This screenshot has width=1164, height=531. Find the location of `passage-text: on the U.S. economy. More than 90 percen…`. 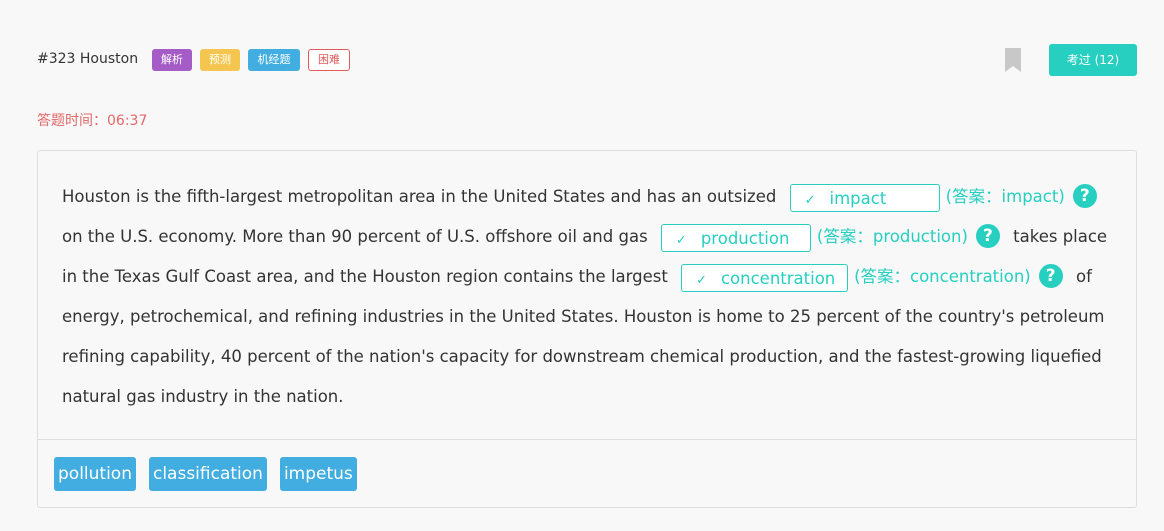

passage-text: on the U.S. economy. More than 90 percen… is located at coordinates (355, 236).